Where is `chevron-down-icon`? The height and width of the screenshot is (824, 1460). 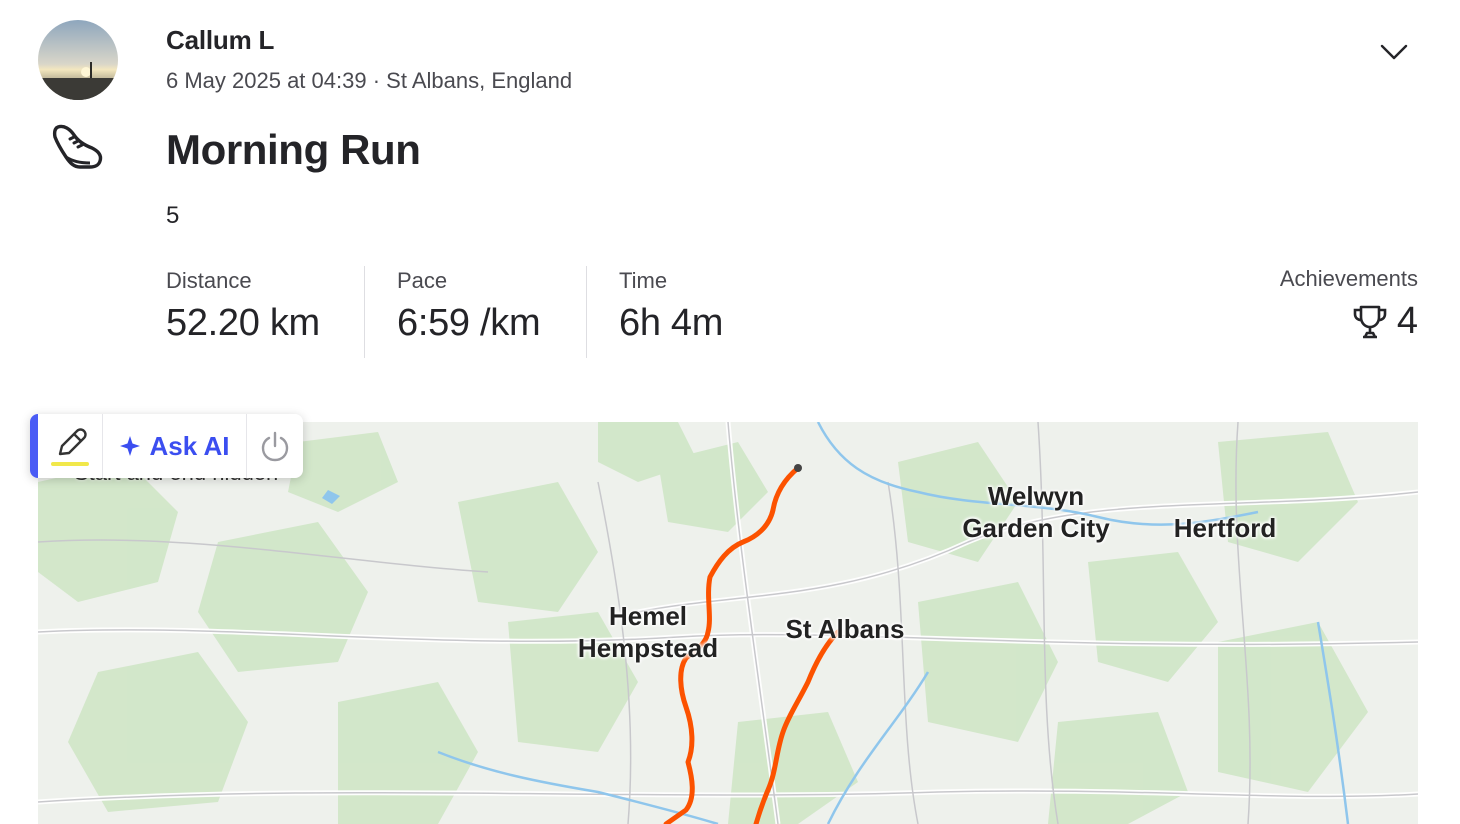
chevron-down-icon is located at coordinates (1394, 52).